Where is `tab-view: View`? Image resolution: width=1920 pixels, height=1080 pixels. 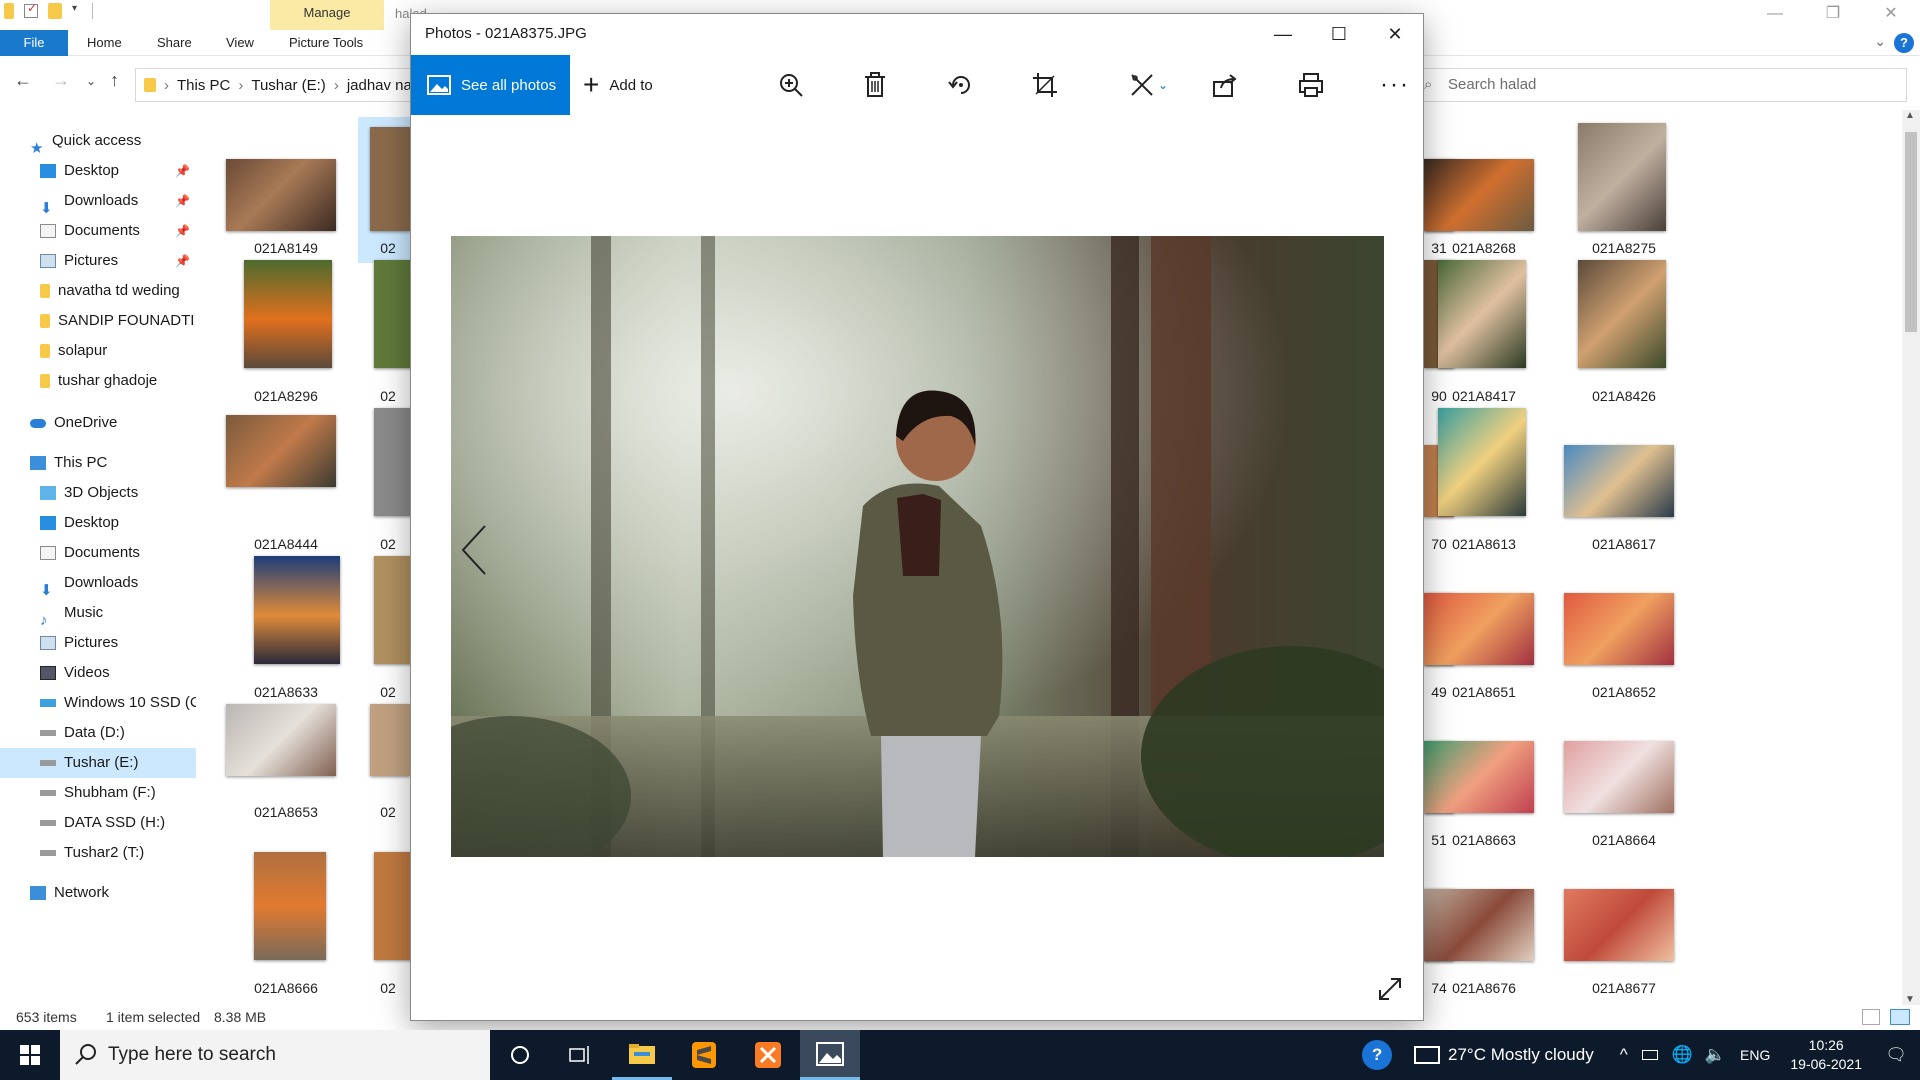
tab-view: View is located at coordinates (240, 43).